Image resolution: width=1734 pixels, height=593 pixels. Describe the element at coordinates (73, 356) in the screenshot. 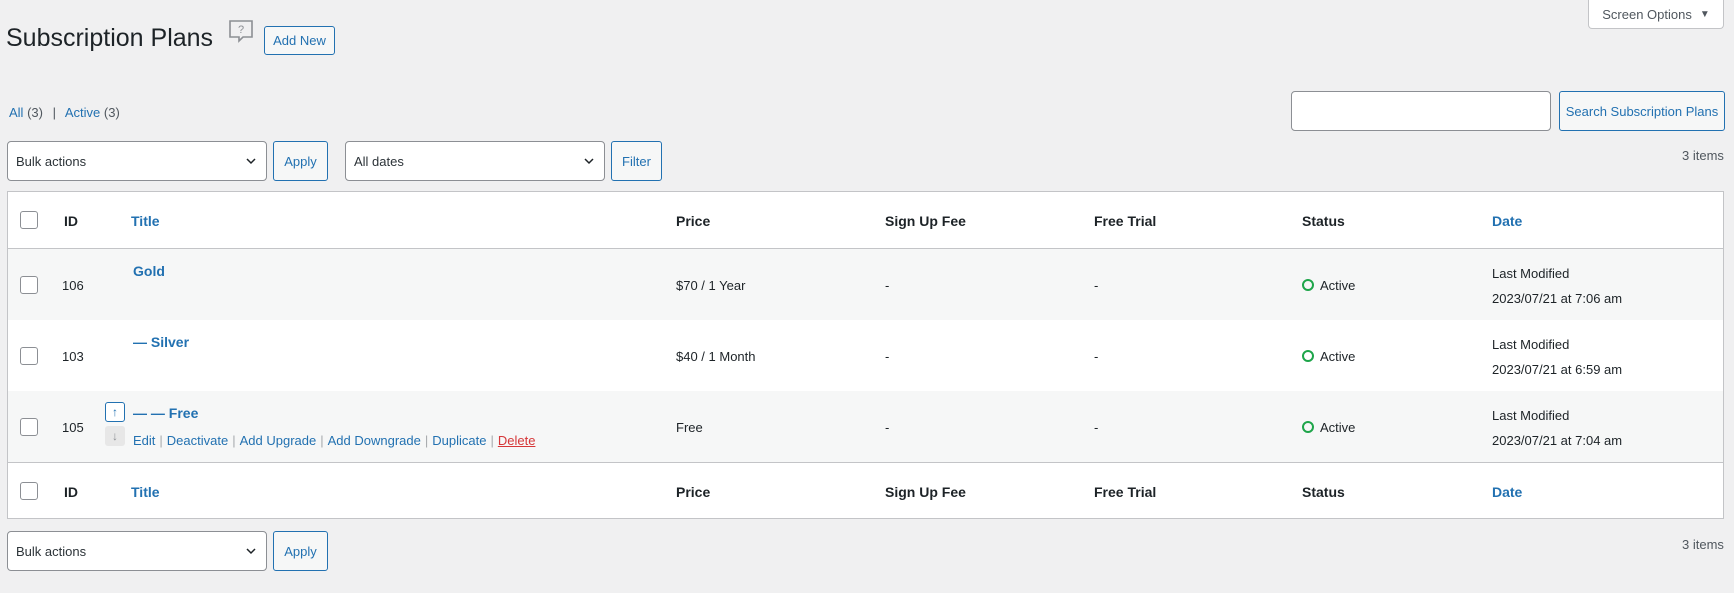

I see `plan-id: 103` at that location.